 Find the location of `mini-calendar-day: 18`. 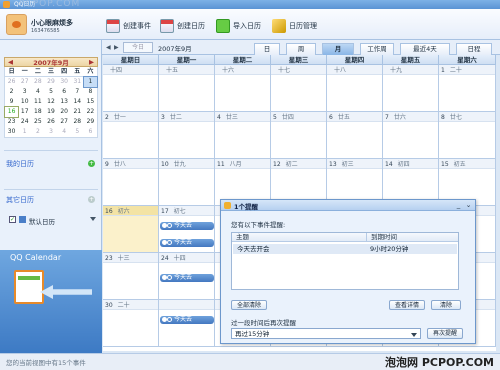

mini-calendar-day: 18 is located at coordinates (37, 112).